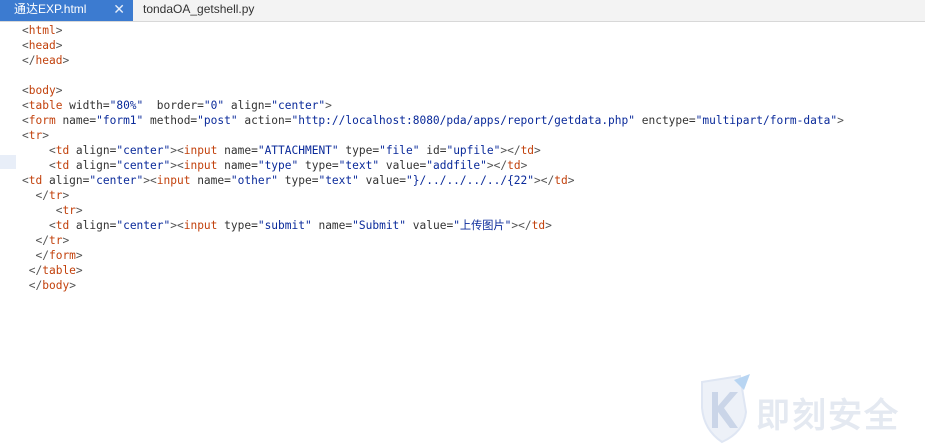 This screenshot has width=925, height=445. What do you see at coordinates (399, 150) in the screenshot?
I see `code-token: "file"` at bounding box center [399, 150].